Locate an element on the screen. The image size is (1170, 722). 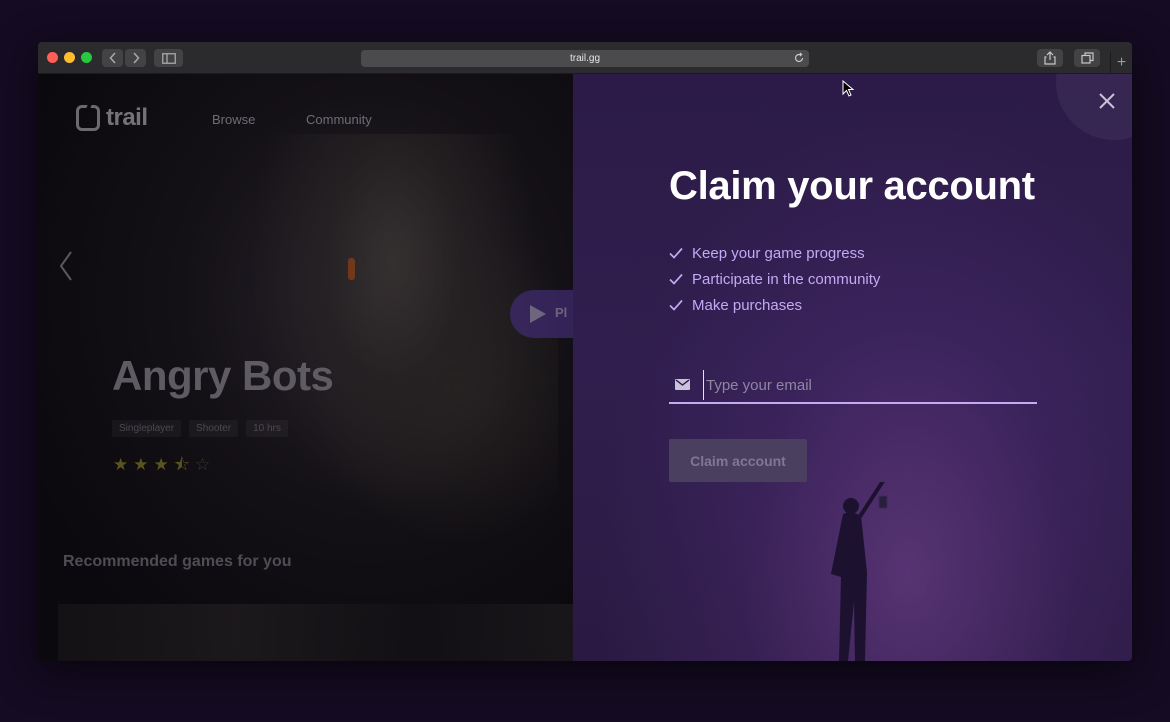
trail-logo: trail is located at coordinates (112, 118).